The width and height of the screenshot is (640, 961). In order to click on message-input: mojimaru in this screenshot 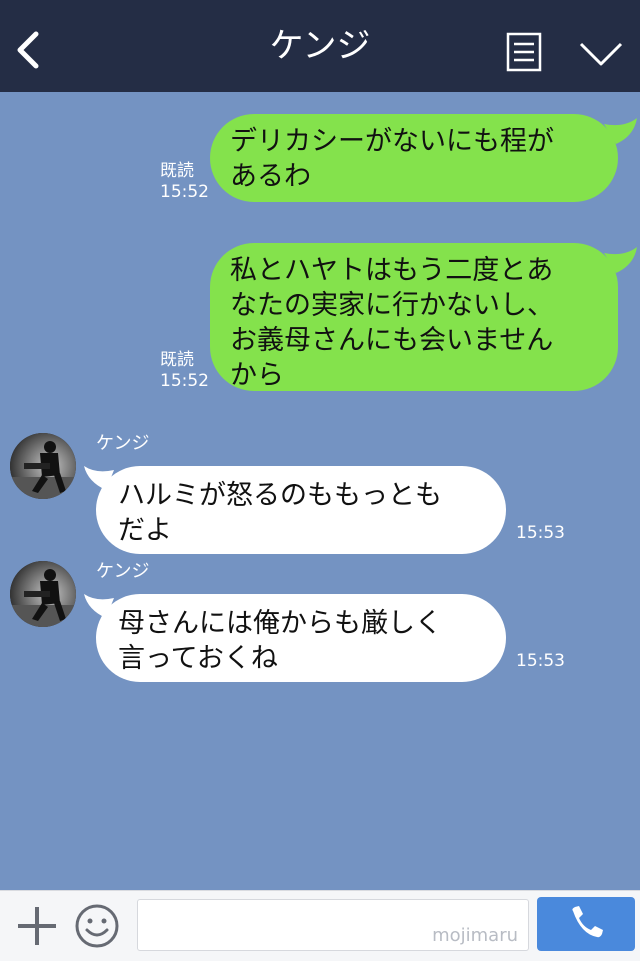, I will do `click(333, 925)`.